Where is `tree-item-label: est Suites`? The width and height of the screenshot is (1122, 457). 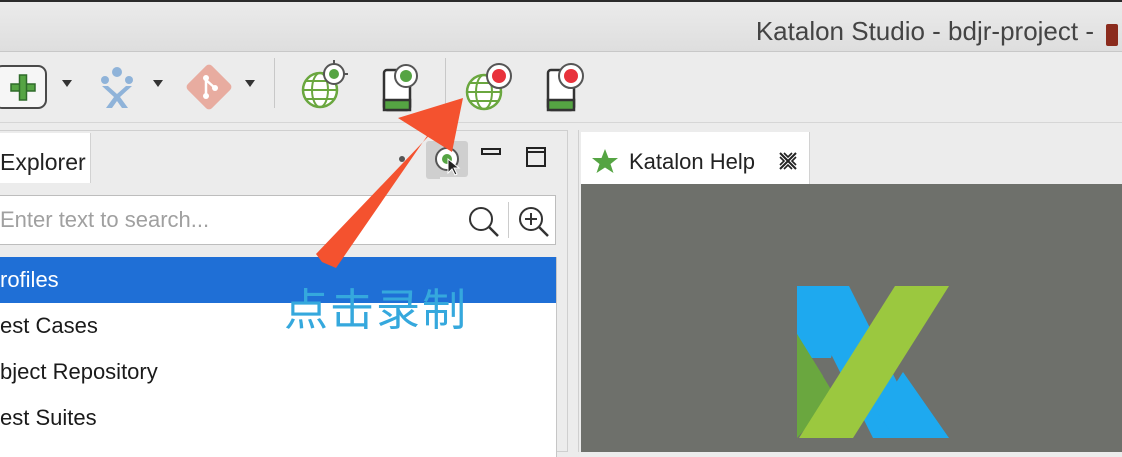 tree-item-label: est Suites is located at coordinates (48, 417).